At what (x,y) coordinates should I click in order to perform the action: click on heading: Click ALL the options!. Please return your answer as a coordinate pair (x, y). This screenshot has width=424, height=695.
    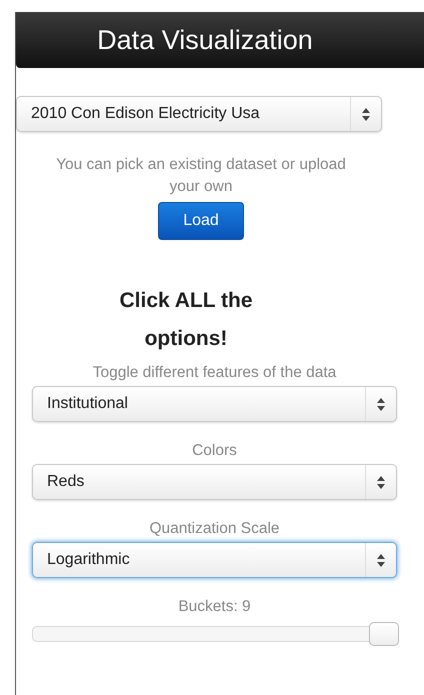
    Looking at the image, I should click on (186, 320).